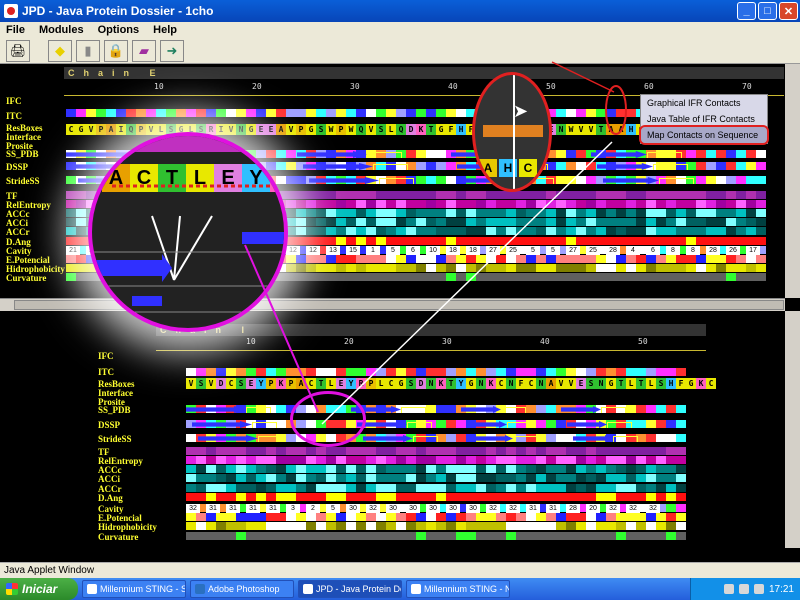 The width and height of the screenshot is (800, 600). I want to click on vertical-scrollbar-bottom, so click(792, 429).